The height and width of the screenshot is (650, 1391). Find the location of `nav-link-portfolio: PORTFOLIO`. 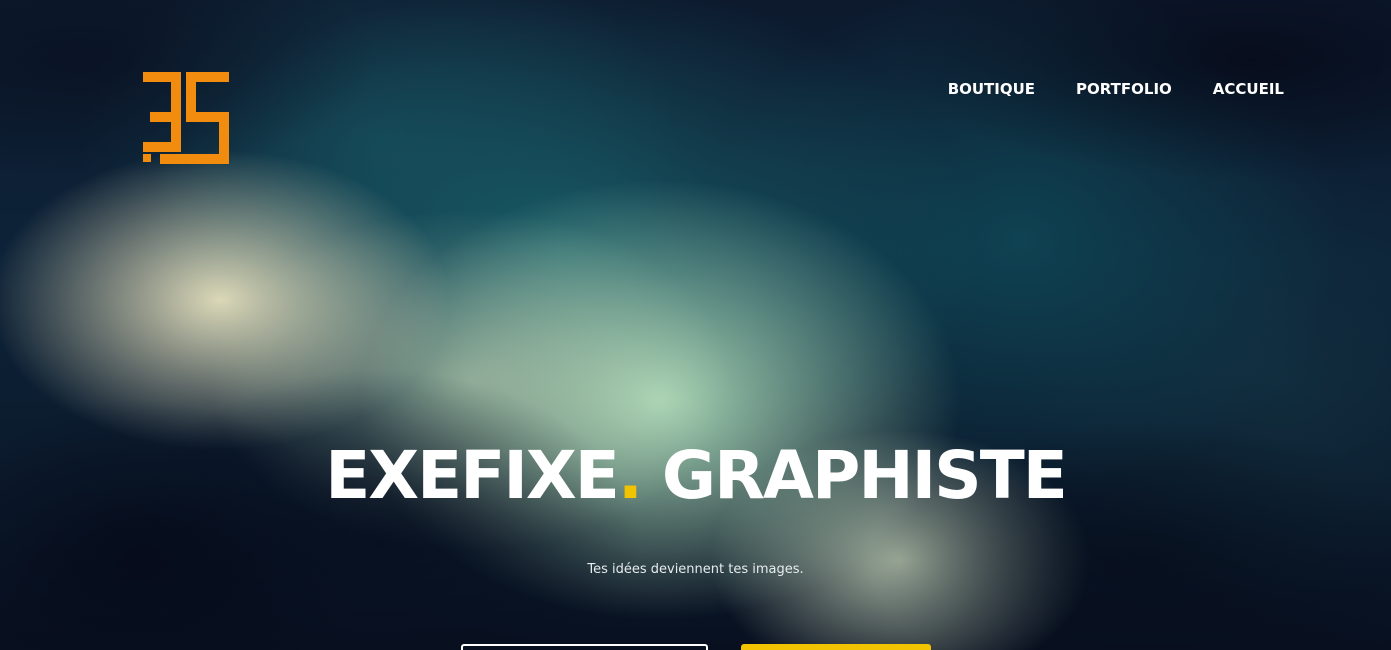

nav-link-portfolio: PORTFOLIO is located at coordinates (1124, 89).